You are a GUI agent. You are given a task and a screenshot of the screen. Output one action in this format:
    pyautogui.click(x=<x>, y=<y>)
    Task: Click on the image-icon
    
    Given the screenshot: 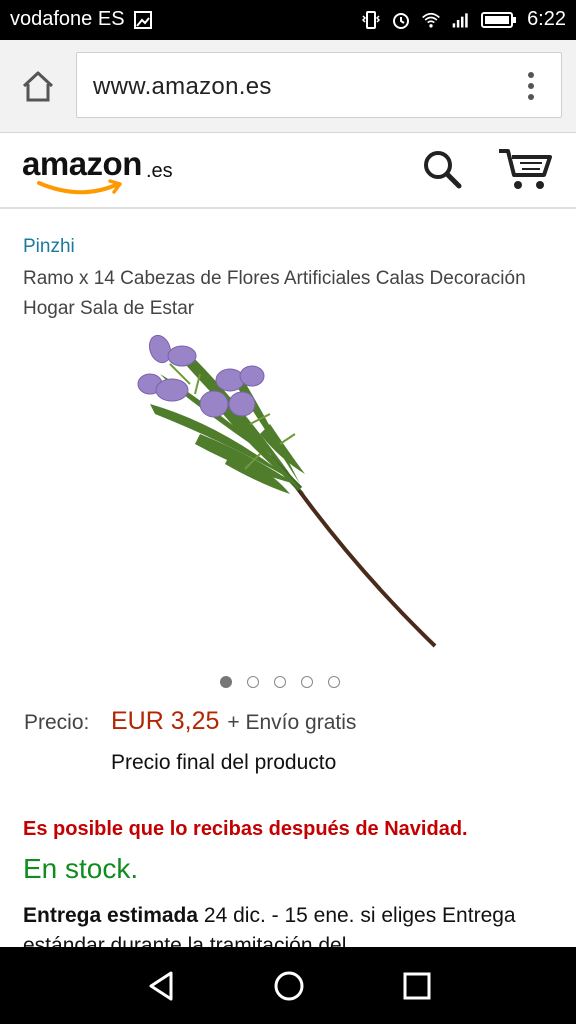 What is the action you would take?
    pyautogui.click(x=142, y=19)
    